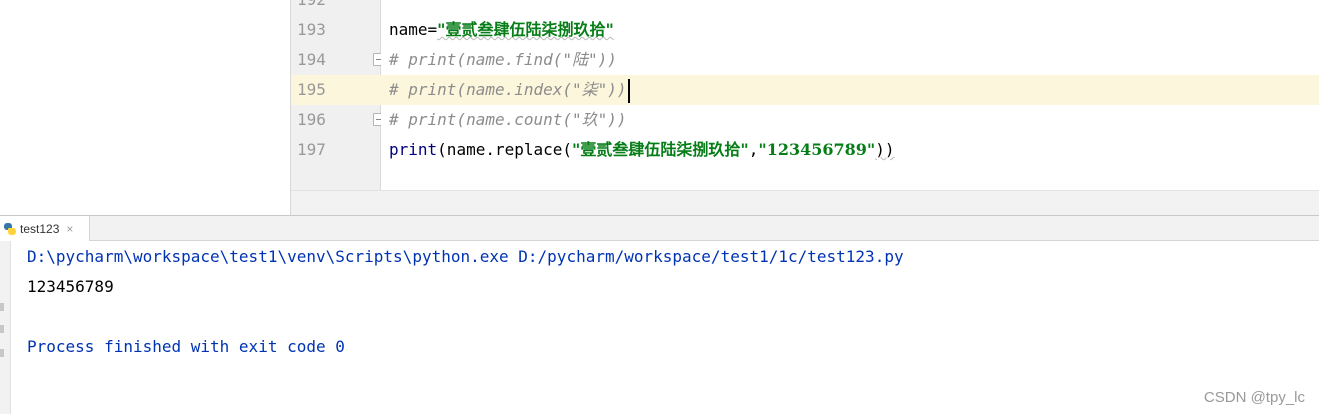  I want to click on editor-horizontal-scrollbar, so click(805, 202).